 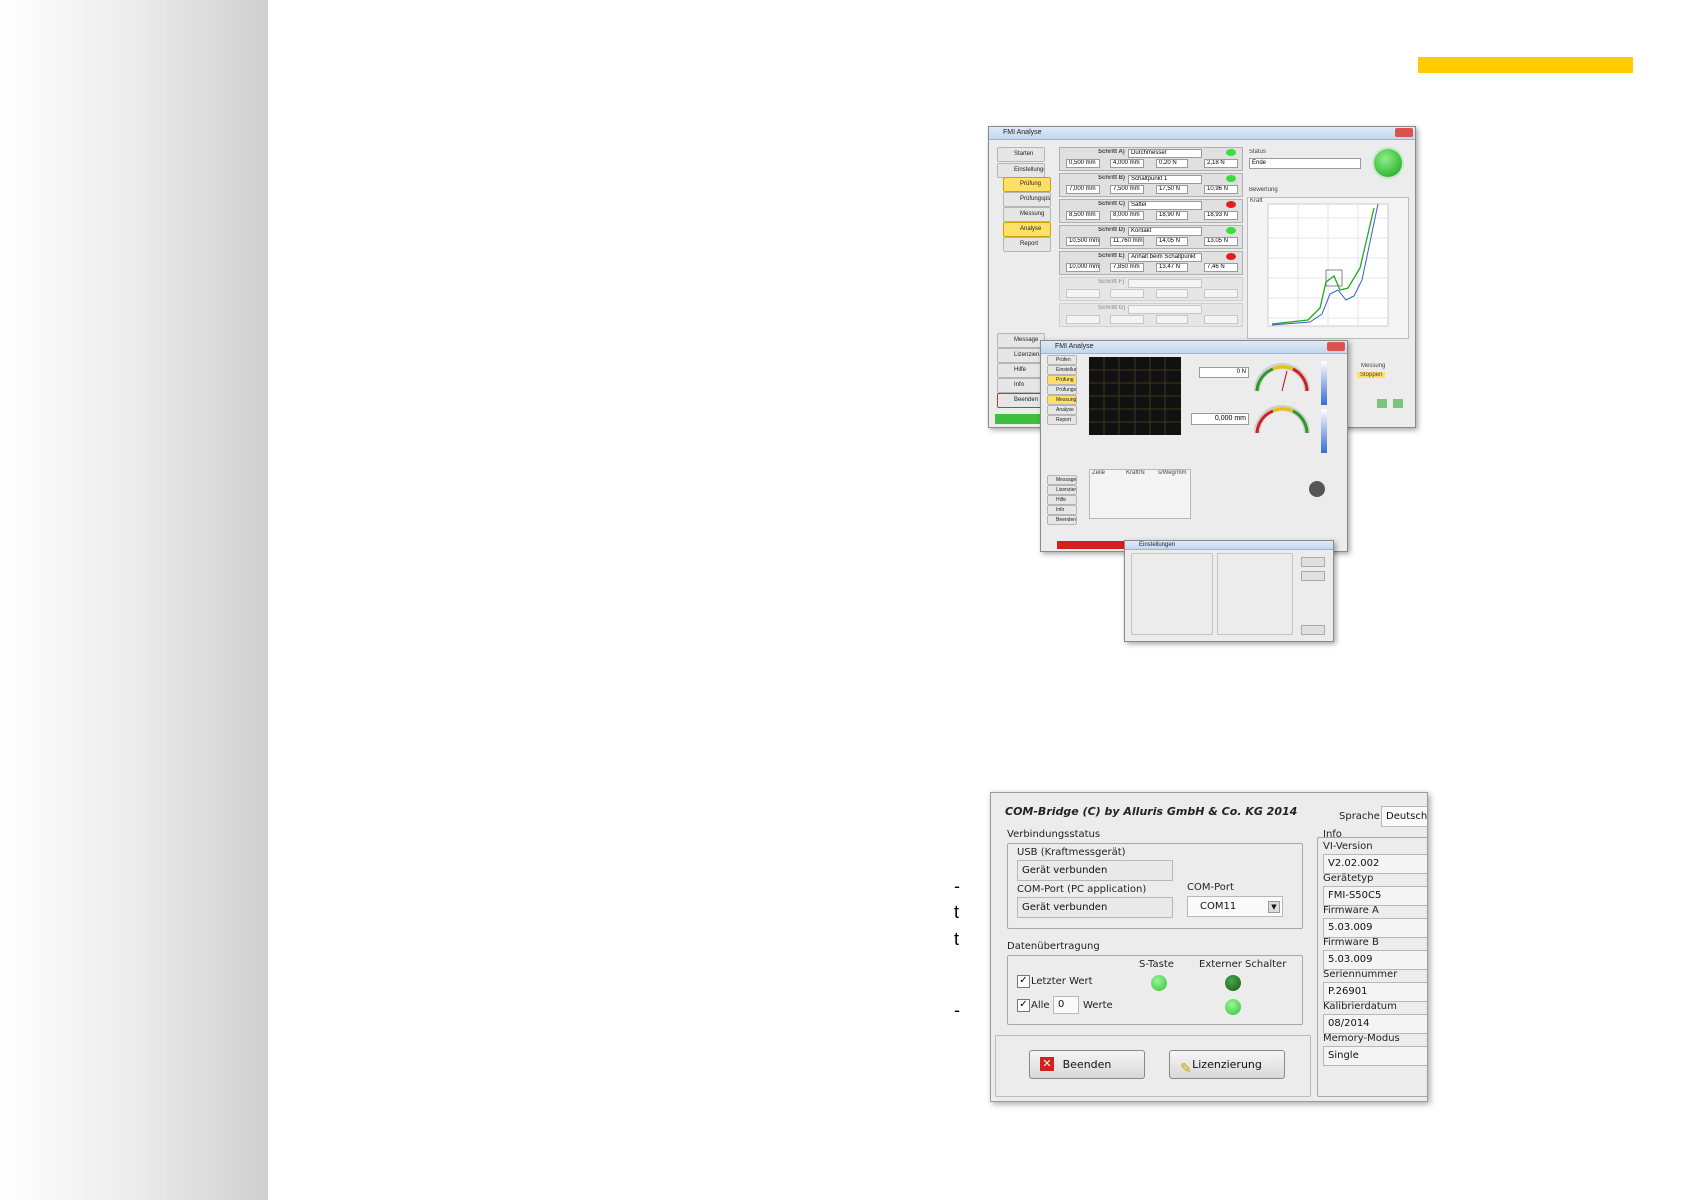 I want to click on step-label: Schritt F), so click(x=1111, y=282).